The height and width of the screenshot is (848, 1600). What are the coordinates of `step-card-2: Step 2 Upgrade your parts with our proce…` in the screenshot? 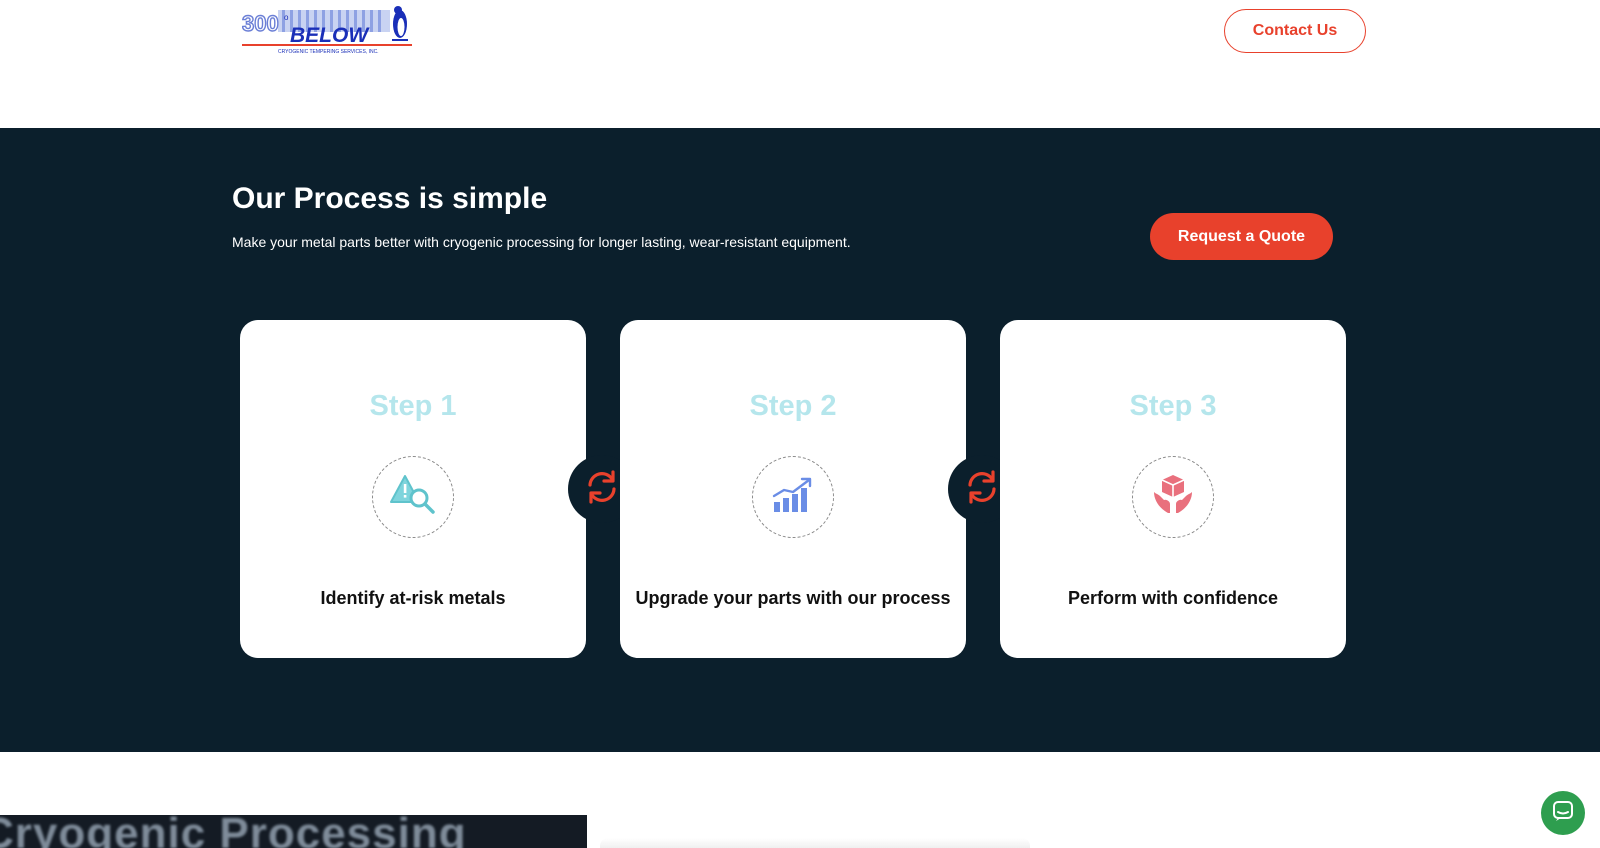 It's located at (793, 489).